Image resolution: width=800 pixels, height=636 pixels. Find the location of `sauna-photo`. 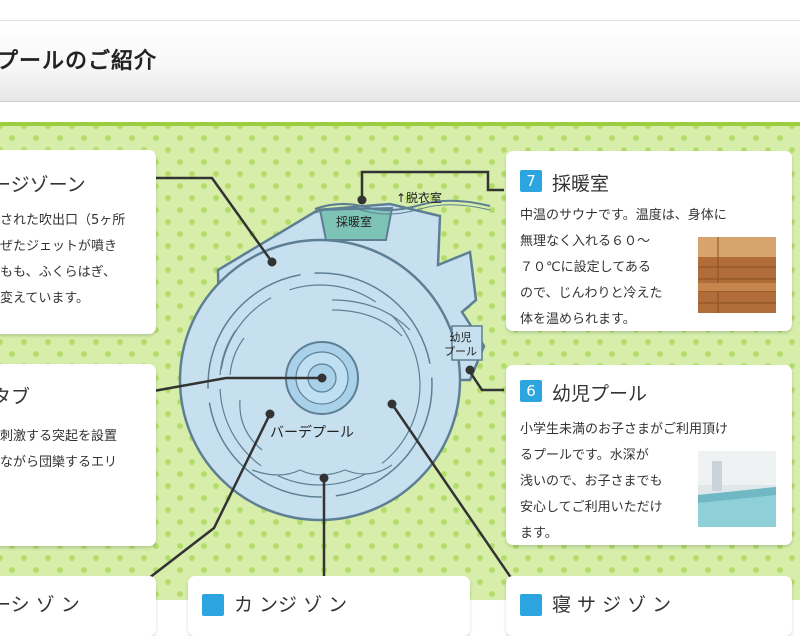

sauna-photo is located at coordinates (737, 275).